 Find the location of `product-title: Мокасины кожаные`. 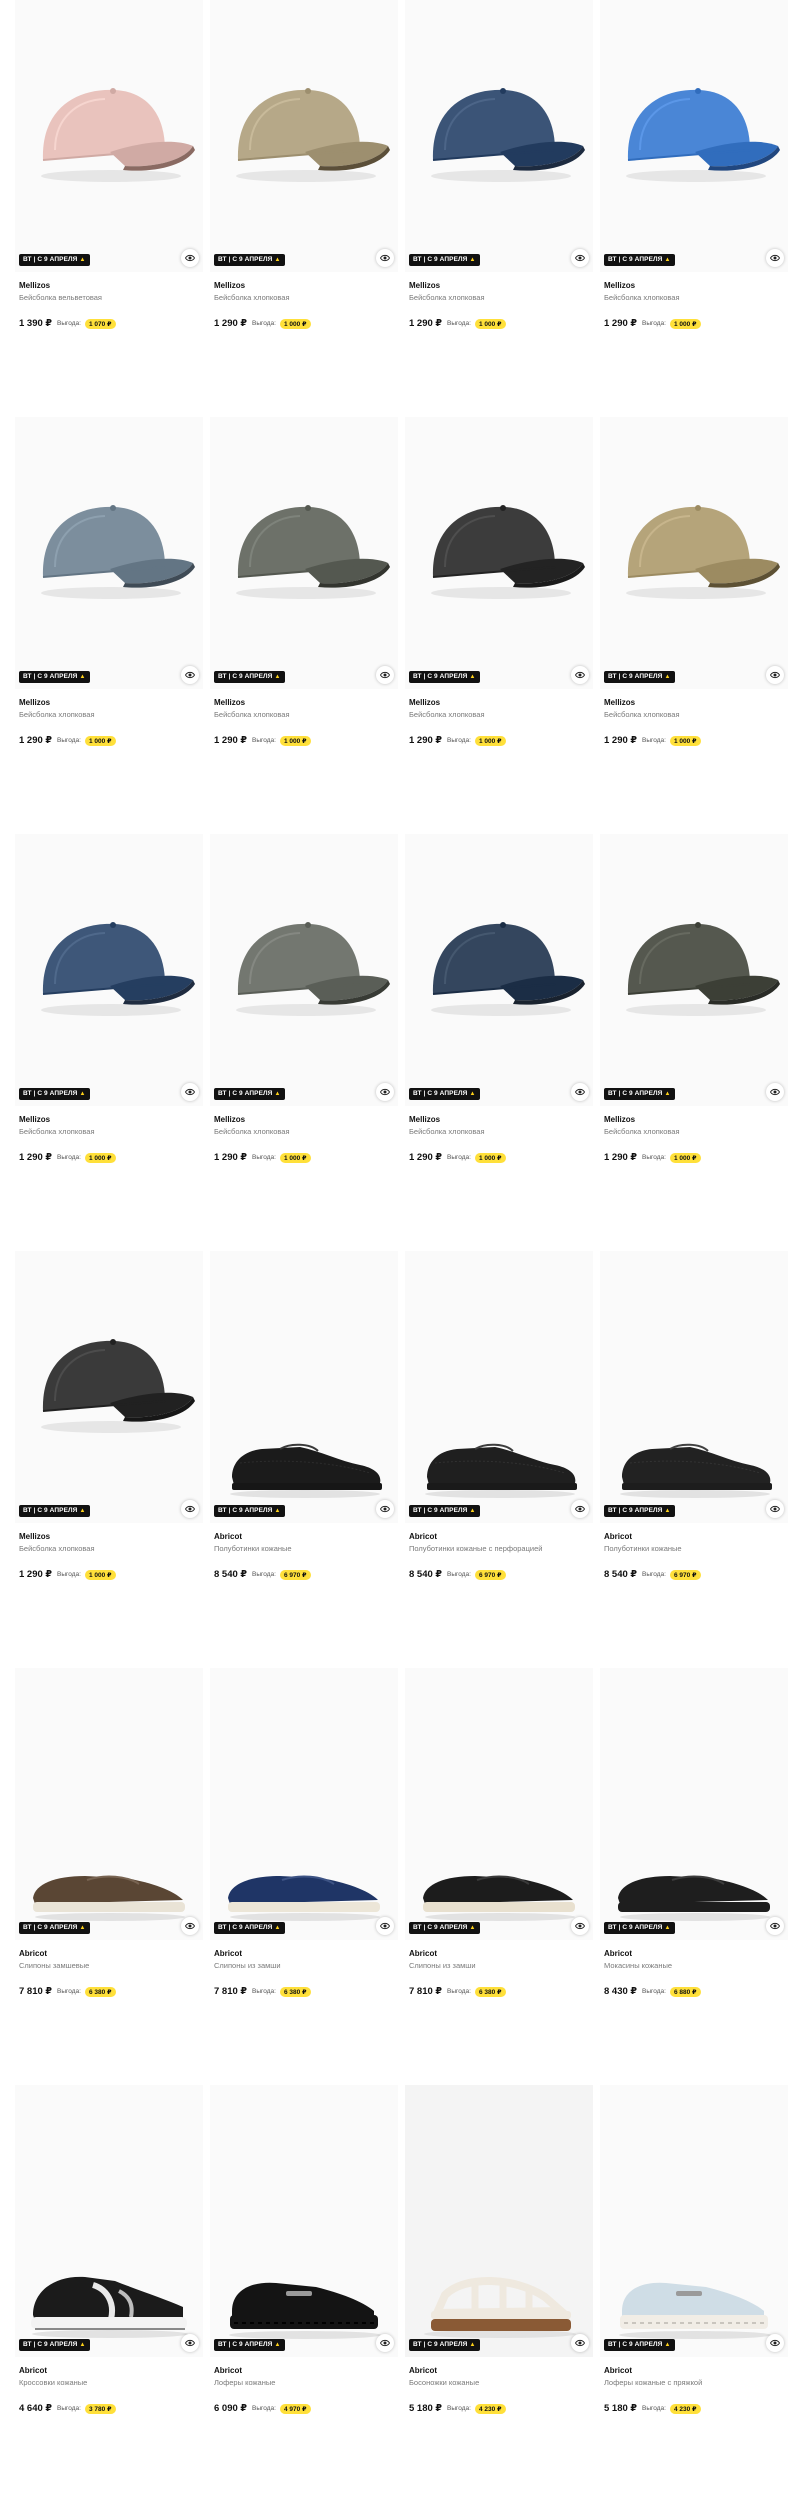

product-title: Мокасины кожаные is located at coordinates (638, 1965).